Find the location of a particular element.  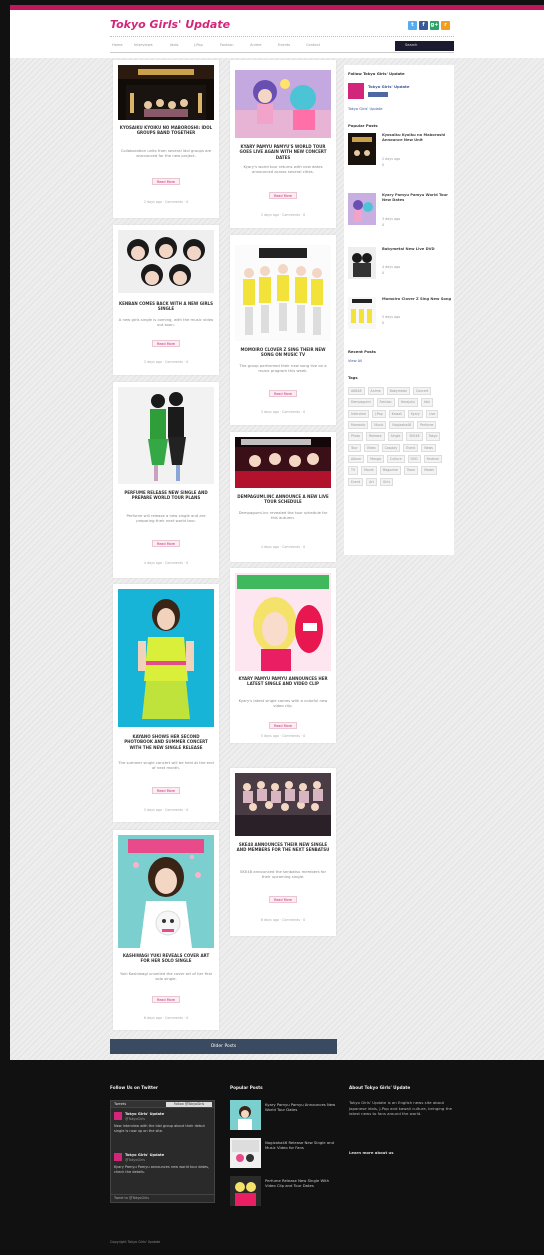

tag-link: Kawaii is located at coordinates (396, 413).